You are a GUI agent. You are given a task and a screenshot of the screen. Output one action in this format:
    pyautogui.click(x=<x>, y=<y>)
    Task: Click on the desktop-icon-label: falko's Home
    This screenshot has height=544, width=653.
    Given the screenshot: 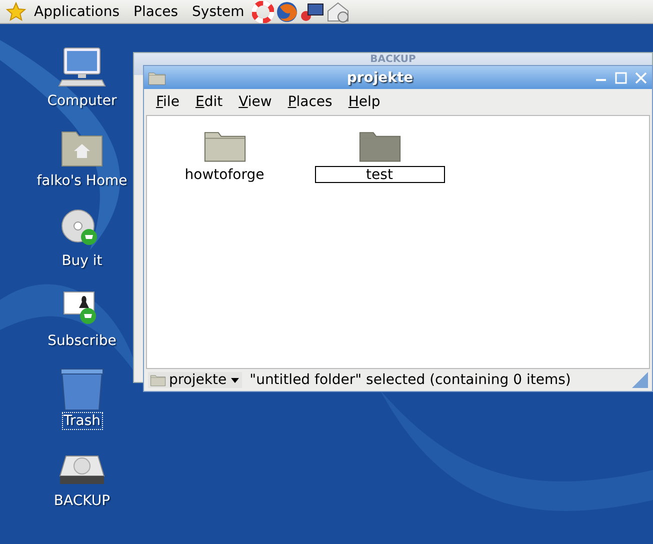 What is the action you would take?
    pyautogui.click(x=82, y=181)
    